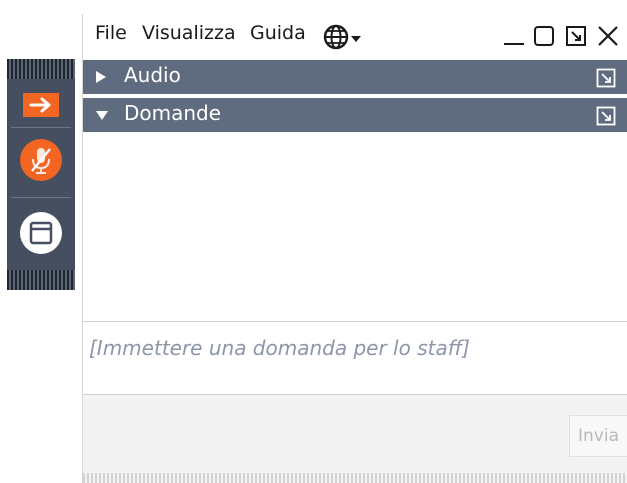 The image size is (627, 483). Describe the element at coordinates (355, 478) in the screenshot. I see `resize-handle` at that location.